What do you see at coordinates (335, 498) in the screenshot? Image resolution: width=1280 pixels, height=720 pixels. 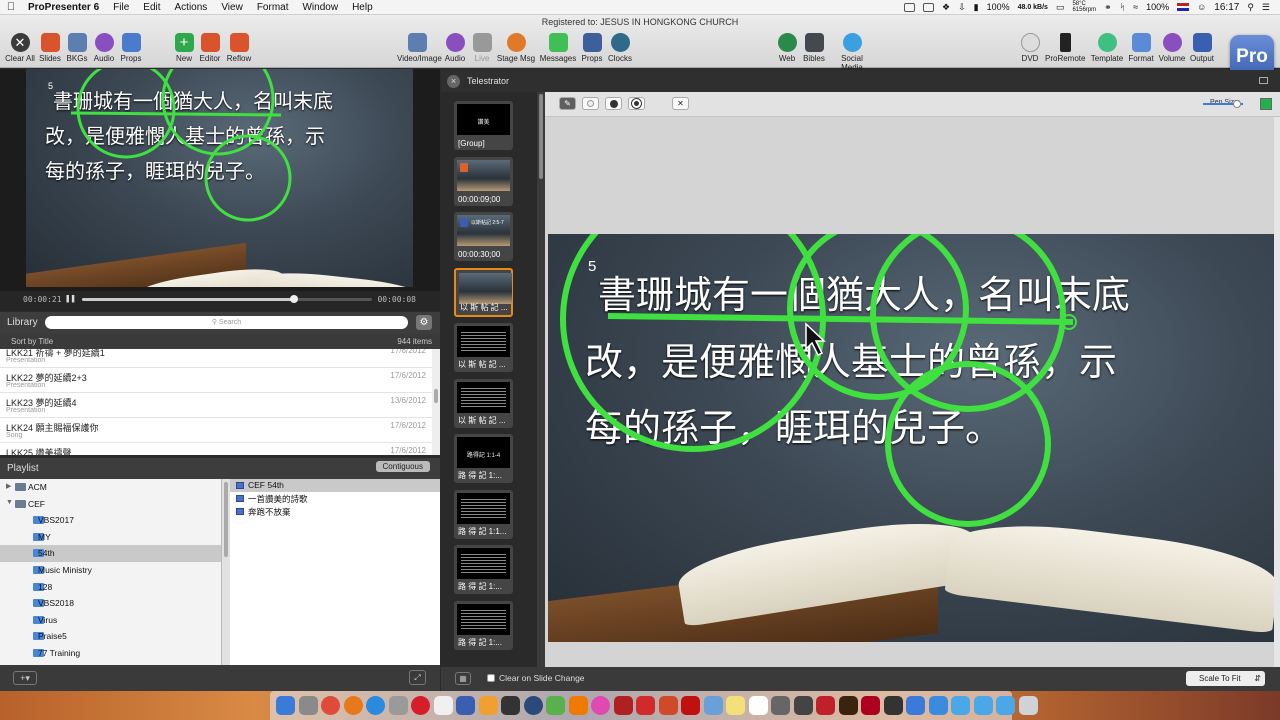 I see `playlist-item: 一首讚美的詩歌` at bounding box center [335, 498].